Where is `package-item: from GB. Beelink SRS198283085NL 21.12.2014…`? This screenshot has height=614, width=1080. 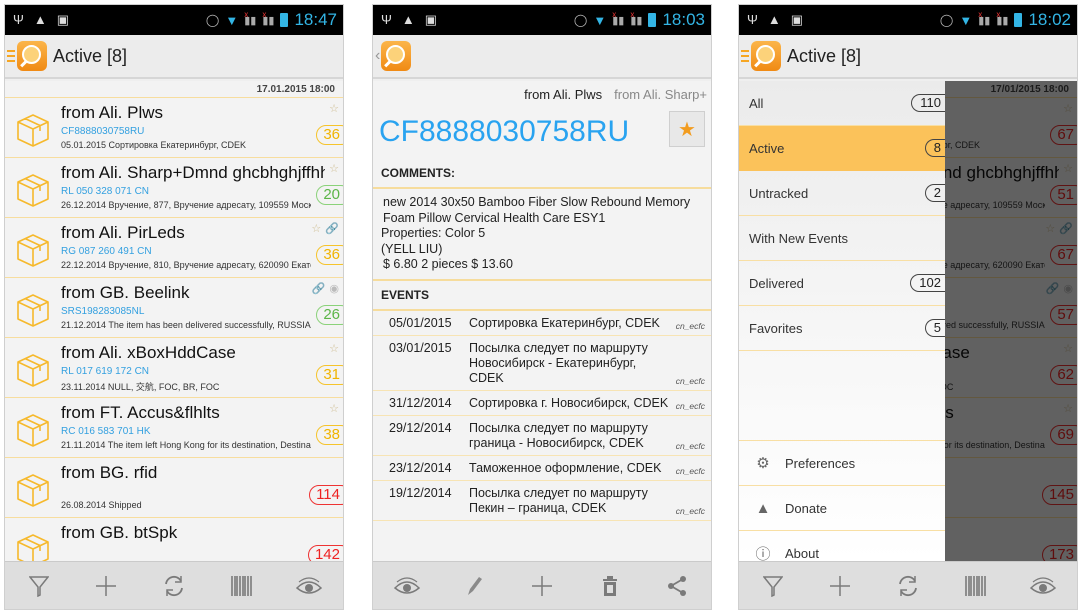 package-item: from GB. Beelink SRS198283085NL 21.12.2014… is located at coordinates (174, 308).